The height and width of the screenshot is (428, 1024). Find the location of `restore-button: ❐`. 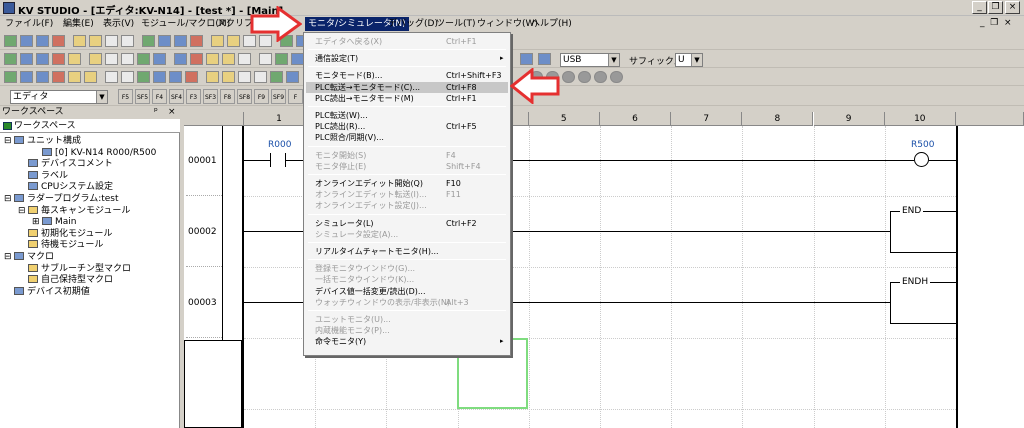

restore-button: ❐ is located at coordinates (995, 7).